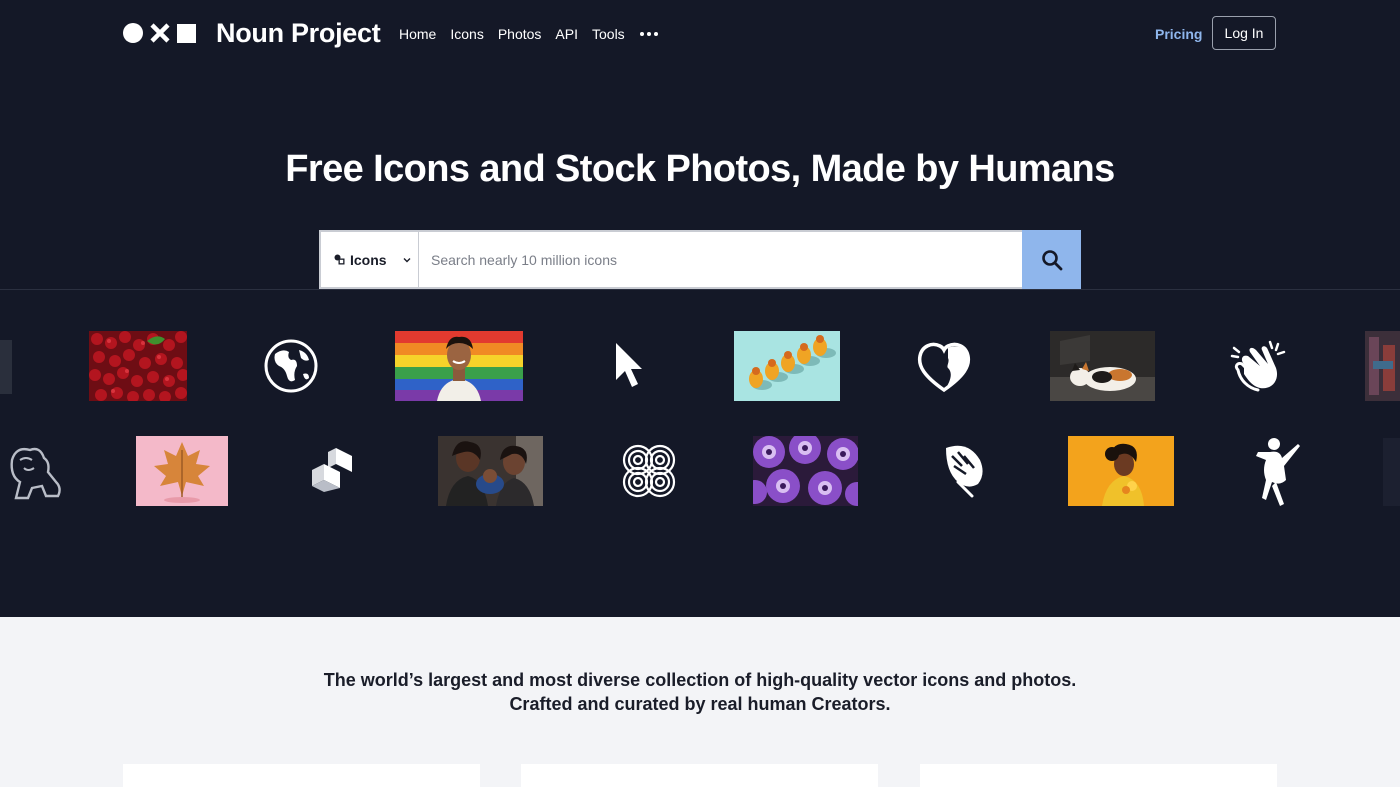 The height and width of the screenshot is (787, 1400). Describe the element at coordinates (1391, 472) in the screenshot. I see `partial-icon-right` at that location.